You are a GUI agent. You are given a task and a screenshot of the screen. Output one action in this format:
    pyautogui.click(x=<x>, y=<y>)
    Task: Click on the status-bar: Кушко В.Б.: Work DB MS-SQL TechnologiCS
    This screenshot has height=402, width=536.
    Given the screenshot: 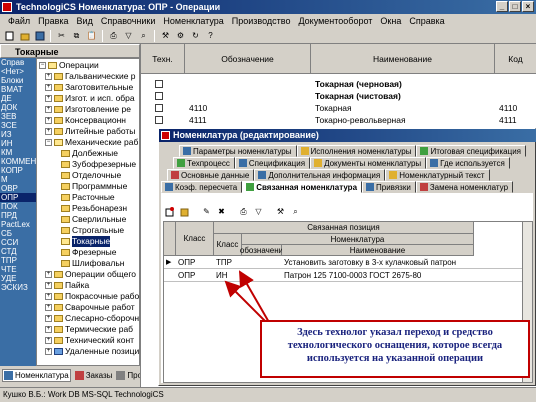 What is the action you would take?
    pyautogui.click(x=268, y=394)
    